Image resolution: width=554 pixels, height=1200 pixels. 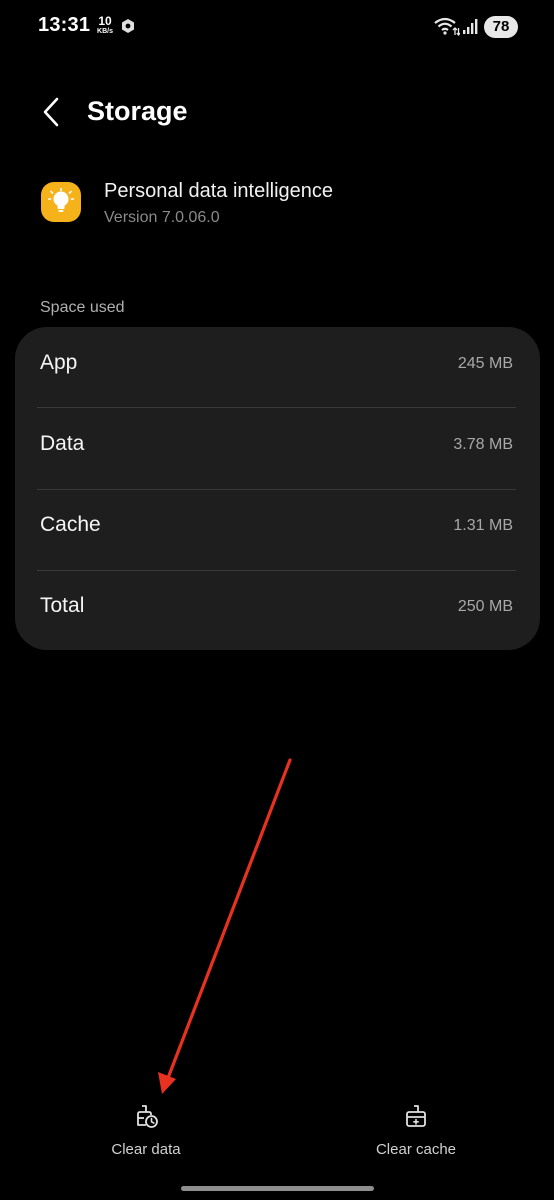 I want to click on back-button, so click(x=51, y=112).